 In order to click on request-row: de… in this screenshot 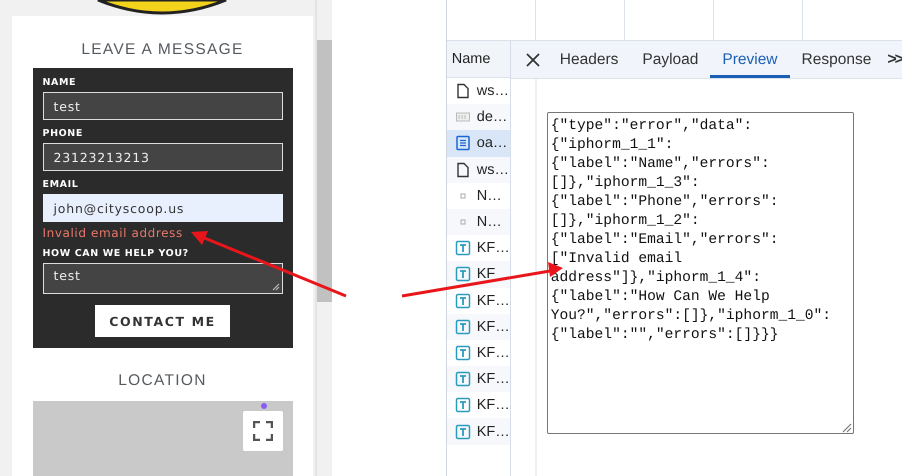, I will do `click(478, 117)`.